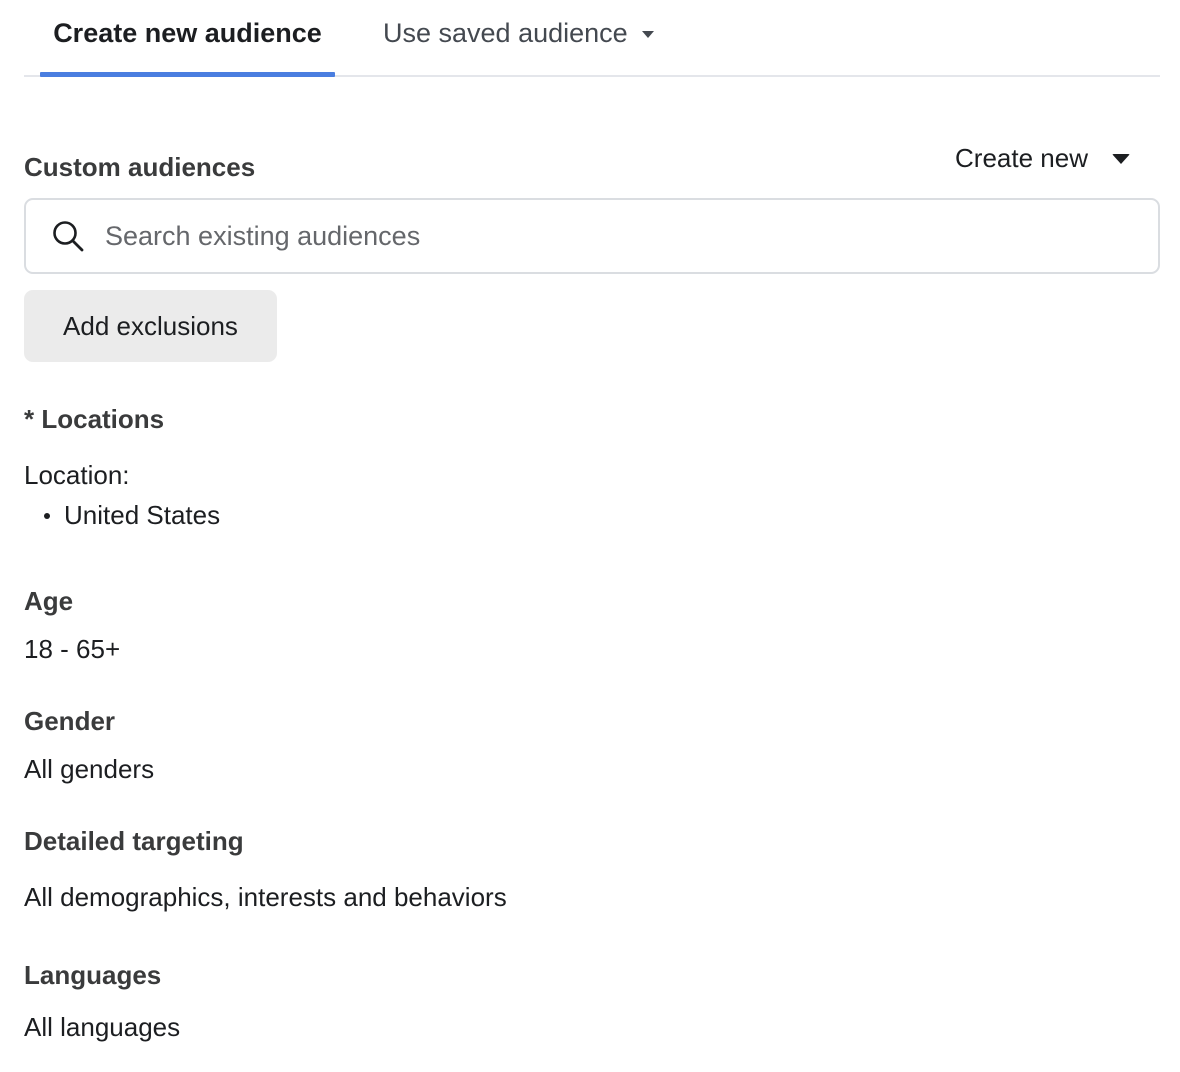 This screenshot has height=1072, width=1180. I want to click on tab-use-saved-audience: Use saved audience, so click(518, 37).